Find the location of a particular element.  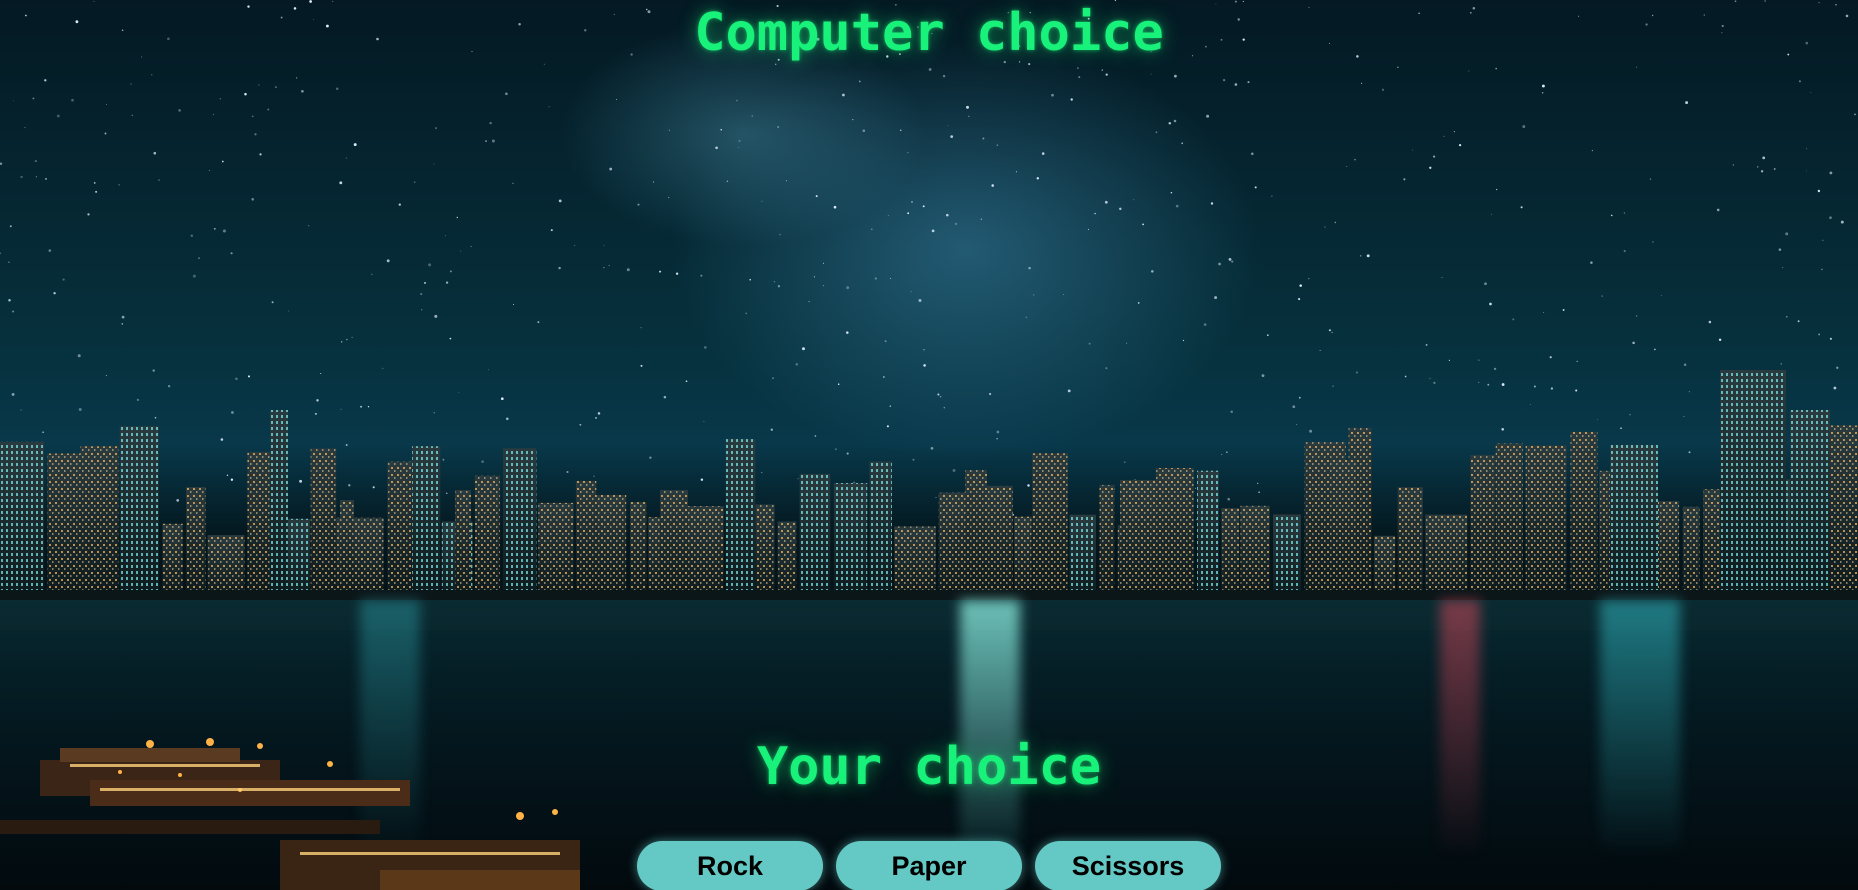

computer-choice-heading: Computer choice is located at coordinates (929, 33).